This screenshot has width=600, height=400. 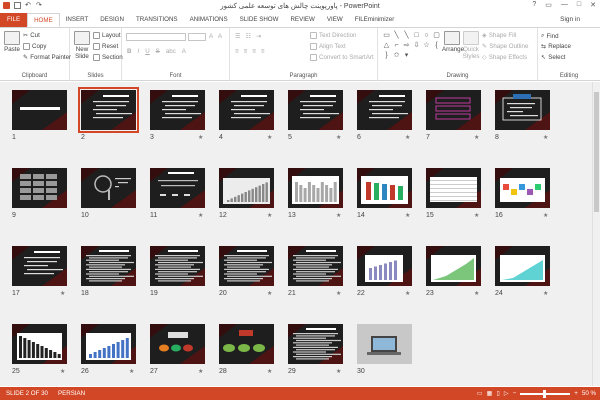 I want to click on font-color-icon: A, so click(x=184, y=51).